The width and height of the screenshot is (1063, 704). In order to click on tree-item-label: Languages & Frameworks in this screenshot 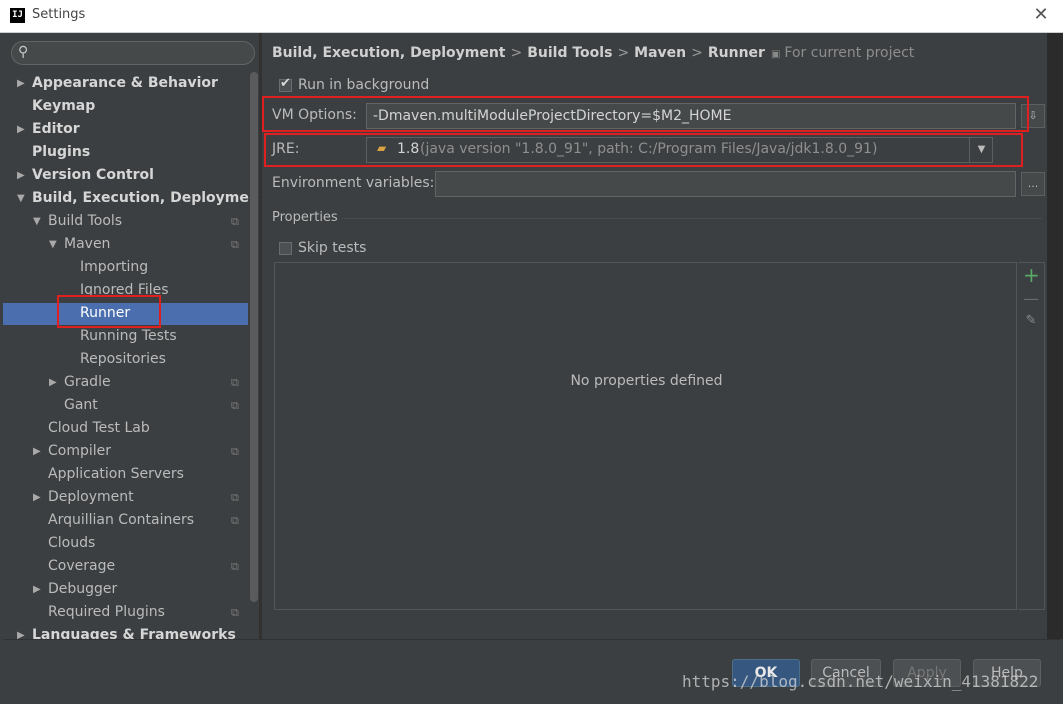, I will do `click(134, 633)`.